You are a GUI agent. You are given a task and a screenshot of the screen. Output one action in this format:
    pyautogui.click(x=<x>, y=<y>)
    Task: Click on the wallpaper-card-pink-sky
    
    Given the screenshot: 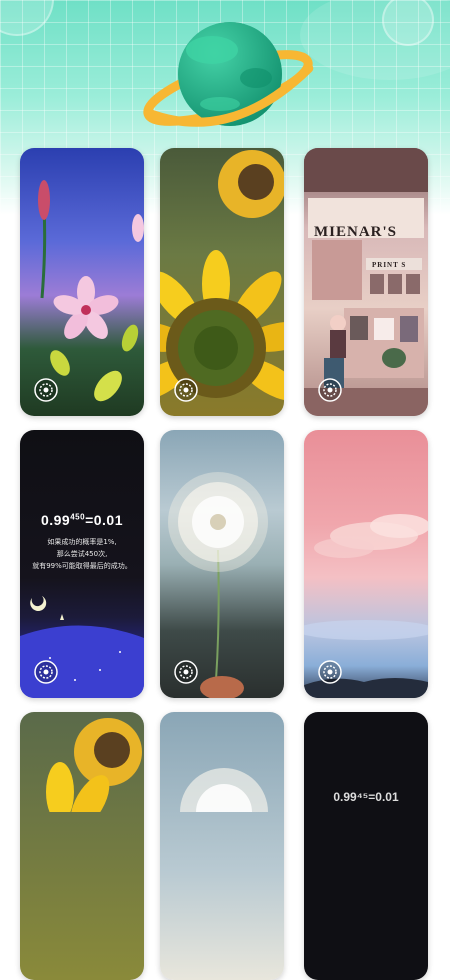 What is the action you would take?
    pyautogui.click(x=366, y=564)
    